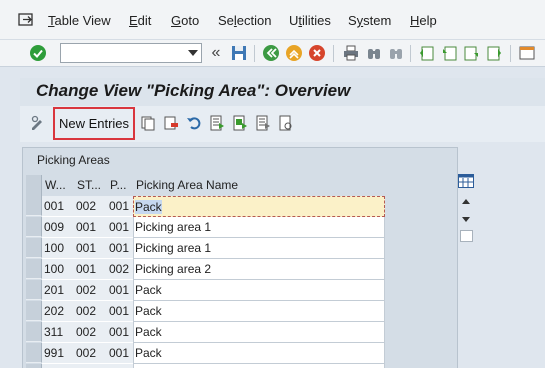 This screenshot has width=545, height=368. Describe the element at coordinates (467, 270) in the screenshot. I see `table-settings-scroll` at that location.